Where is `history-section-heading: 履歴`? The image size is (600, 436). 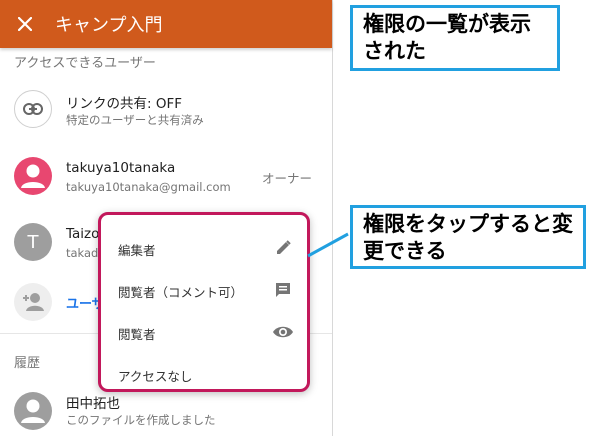
history-section-heading: 履歴 is located at coordinates (27, 363).